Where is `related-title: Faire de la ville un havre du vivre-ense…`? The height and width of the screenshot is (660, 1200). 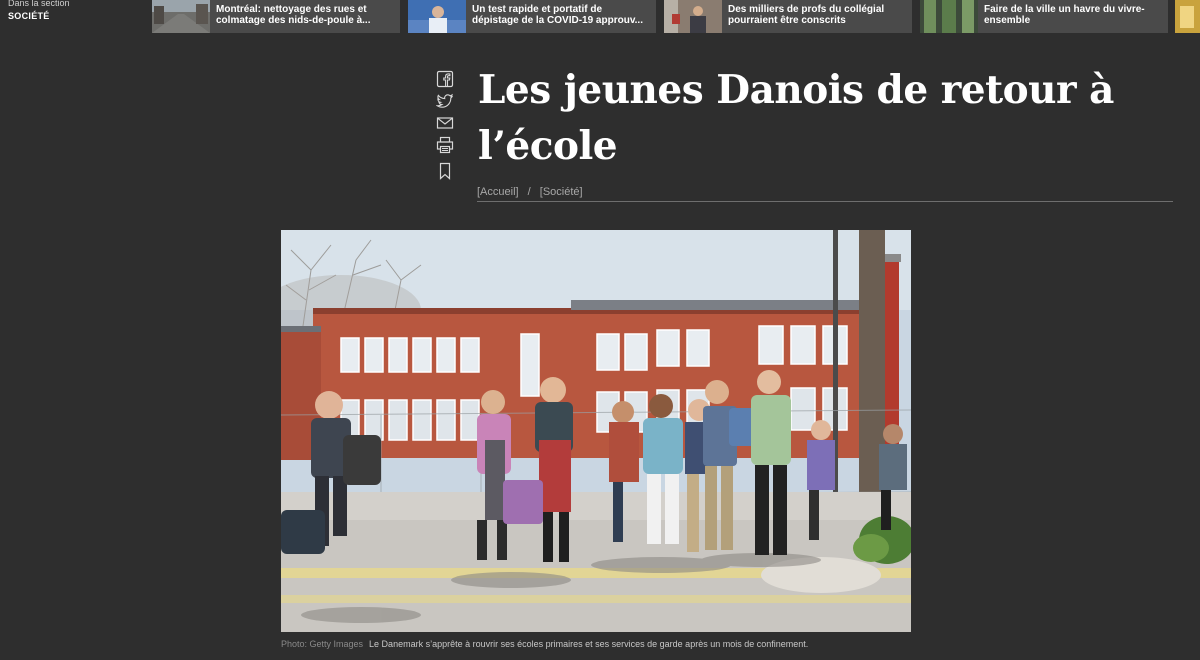 related-title: Faire de la ville un havre du vivre-ense… is located at coordinates (1064, 14).